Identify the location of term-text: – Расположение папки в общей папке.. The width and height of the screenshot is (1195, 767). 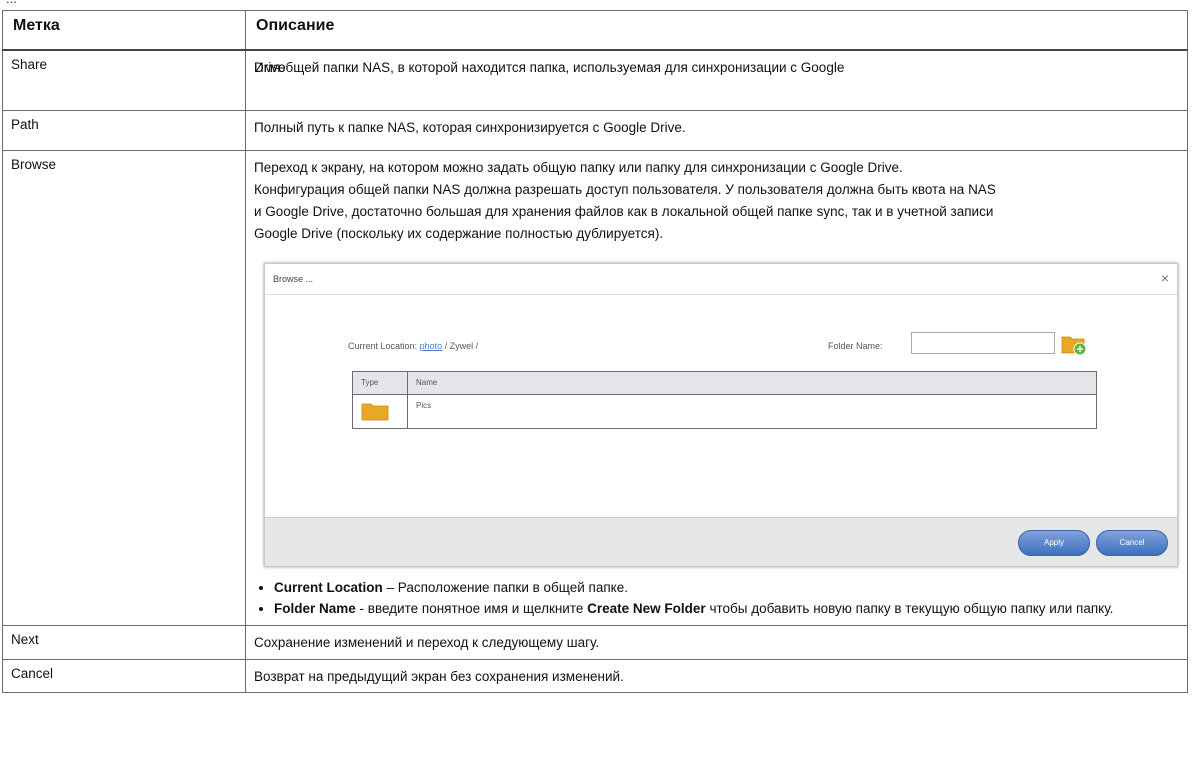
(505, 587).